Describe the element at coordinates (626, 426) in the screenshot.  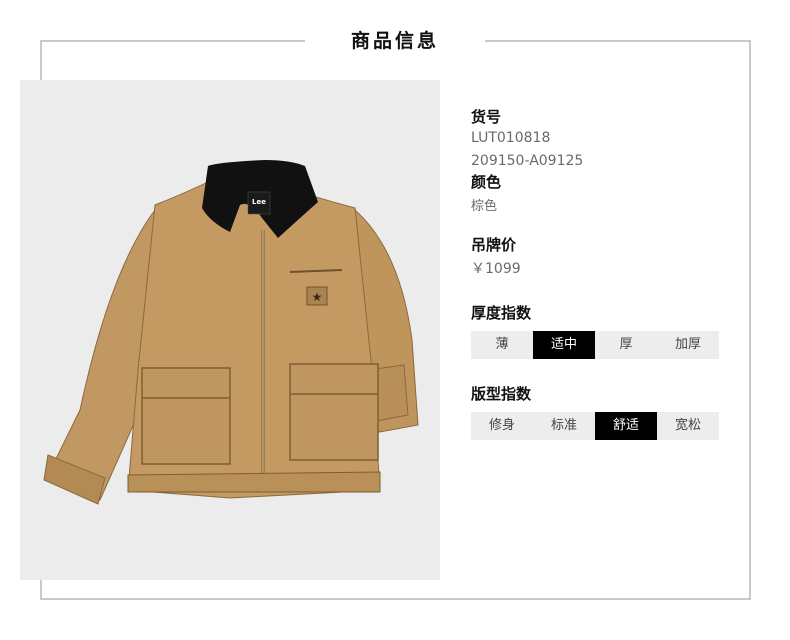
I see `fit-option: 舒适` at that location.